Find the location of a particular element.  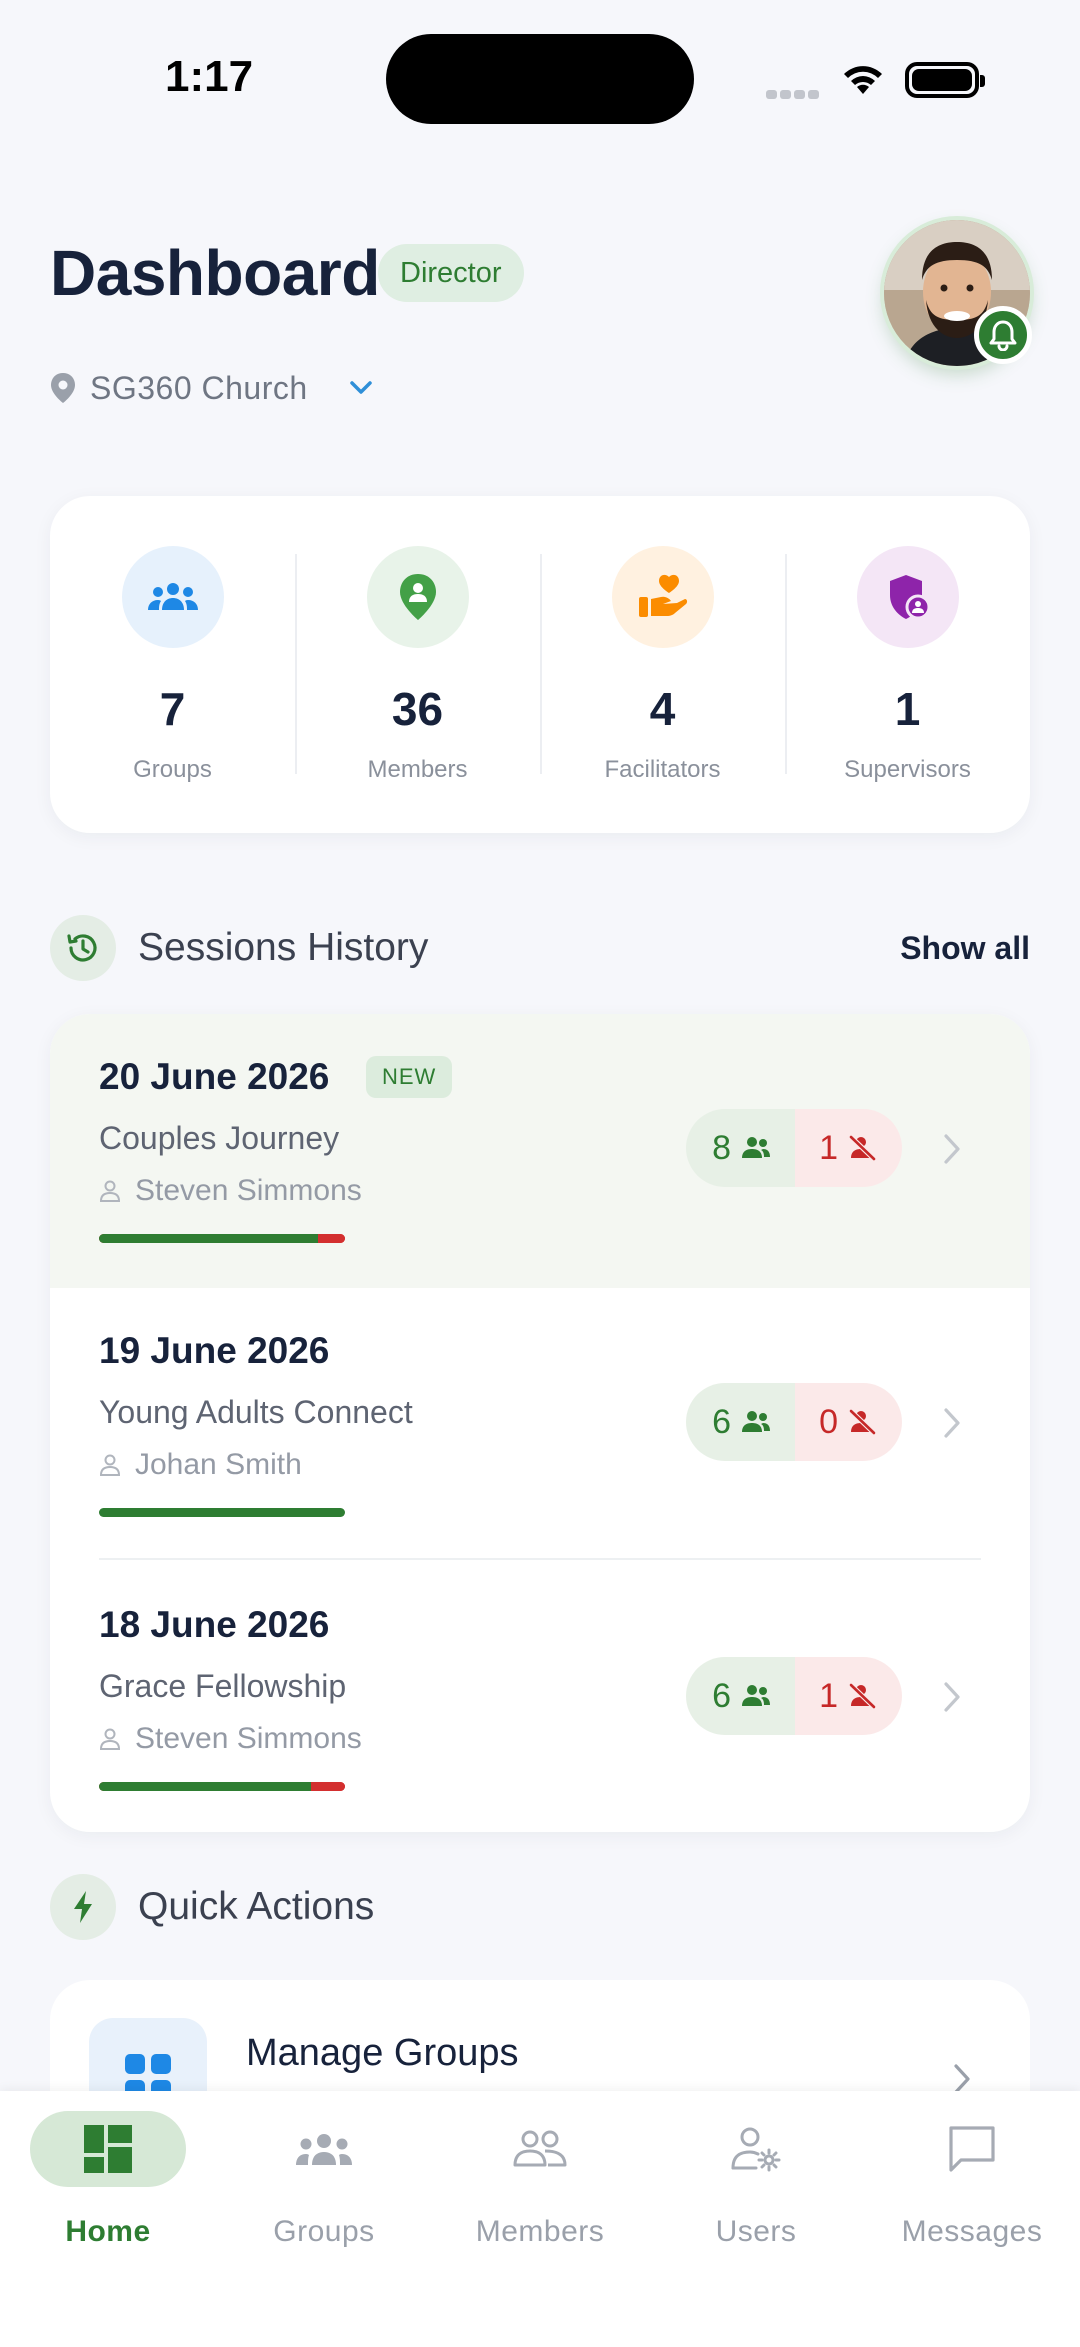

location-name: SG360 Church is located at coordinates (199, 387).